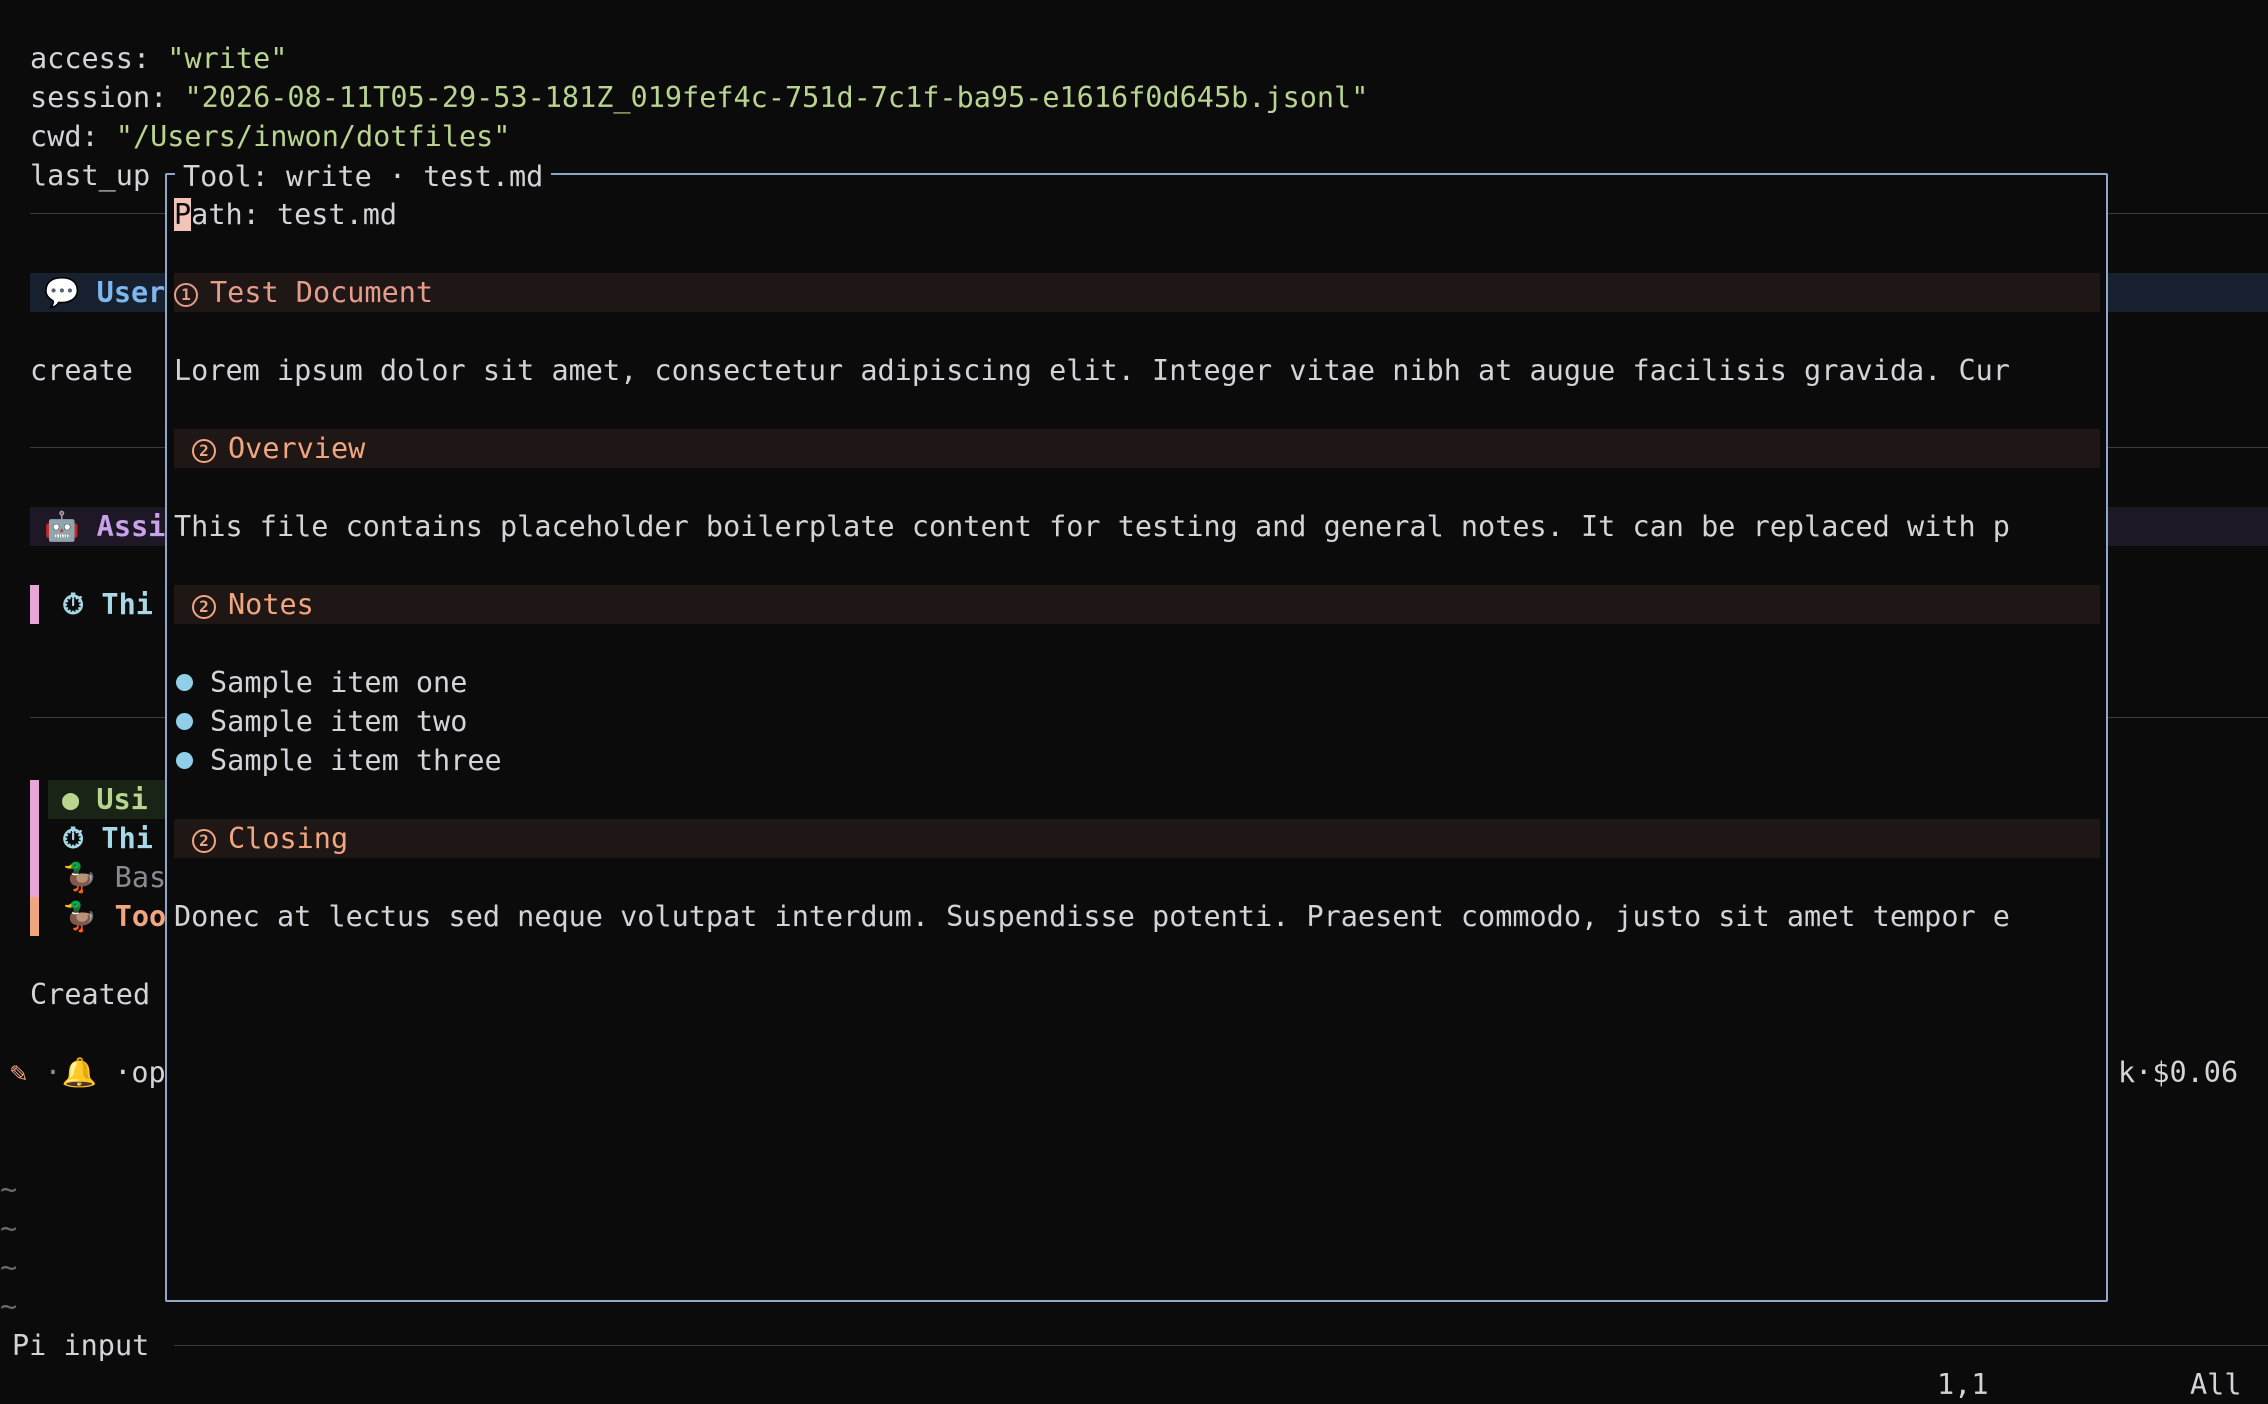  Describe the element at coordinates (114, 877) in the screenshot. I see `bash-item: 🦆 Bas` at that location.